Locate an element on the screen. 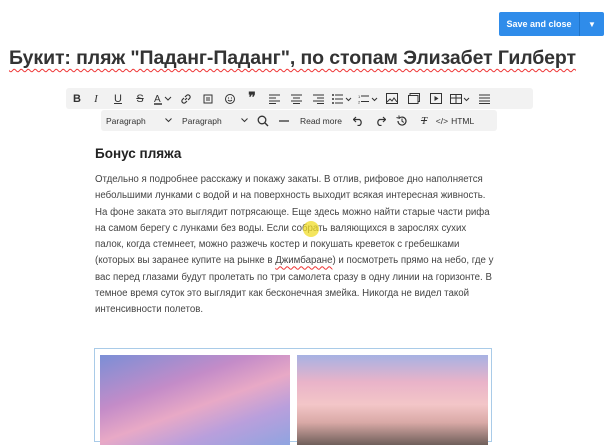 This screenshot has width=608, height=445. svg-text: 1 is located at coordinates (359, 96).